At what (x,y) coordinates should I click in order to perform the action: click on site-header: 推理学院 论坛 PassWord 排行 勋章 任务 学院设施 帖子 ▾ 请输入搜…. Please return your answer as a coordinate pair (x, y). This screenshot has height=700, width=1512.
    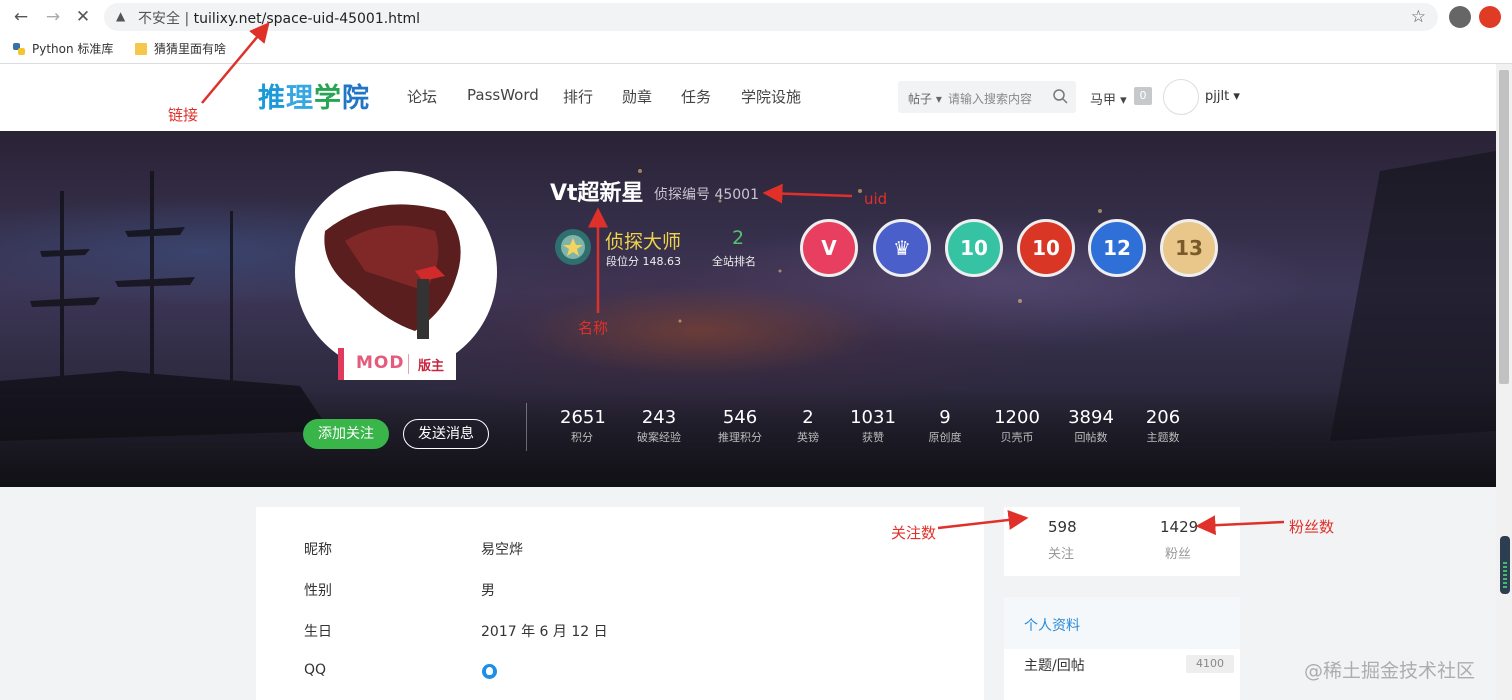
    Looking at the image, I should click on (748, 97).